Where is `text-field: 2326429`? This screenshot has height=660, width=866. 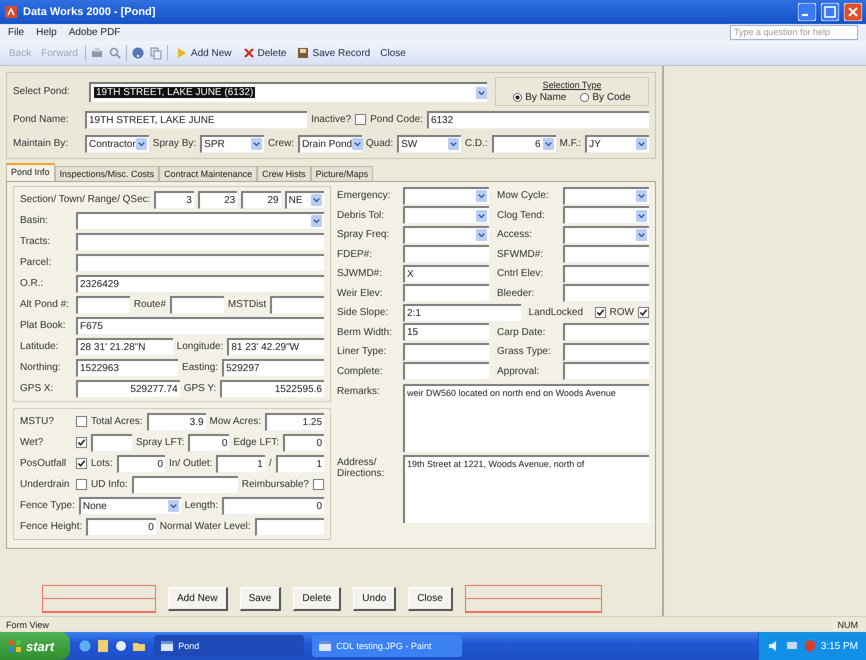 text-field: 2326429 is located at coordinates (200, 283).